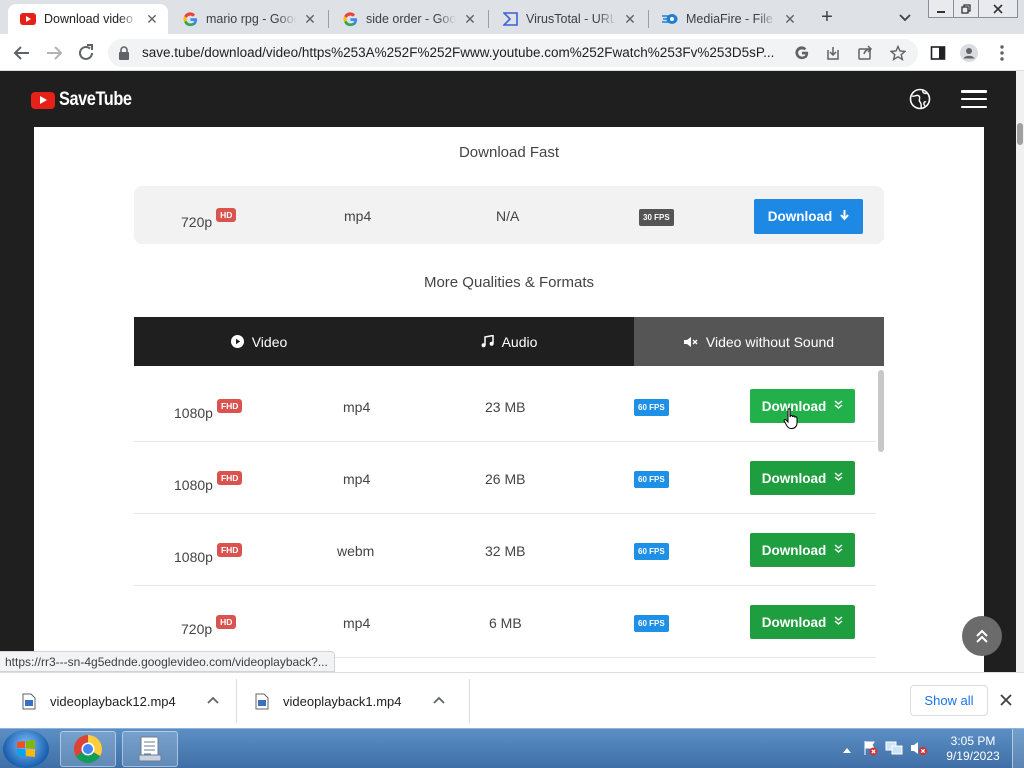 Image resolution: width=1024 pixels, height=768 pixels. I want to click on download-item: videoplayback1.mp4, so click(350, 701).